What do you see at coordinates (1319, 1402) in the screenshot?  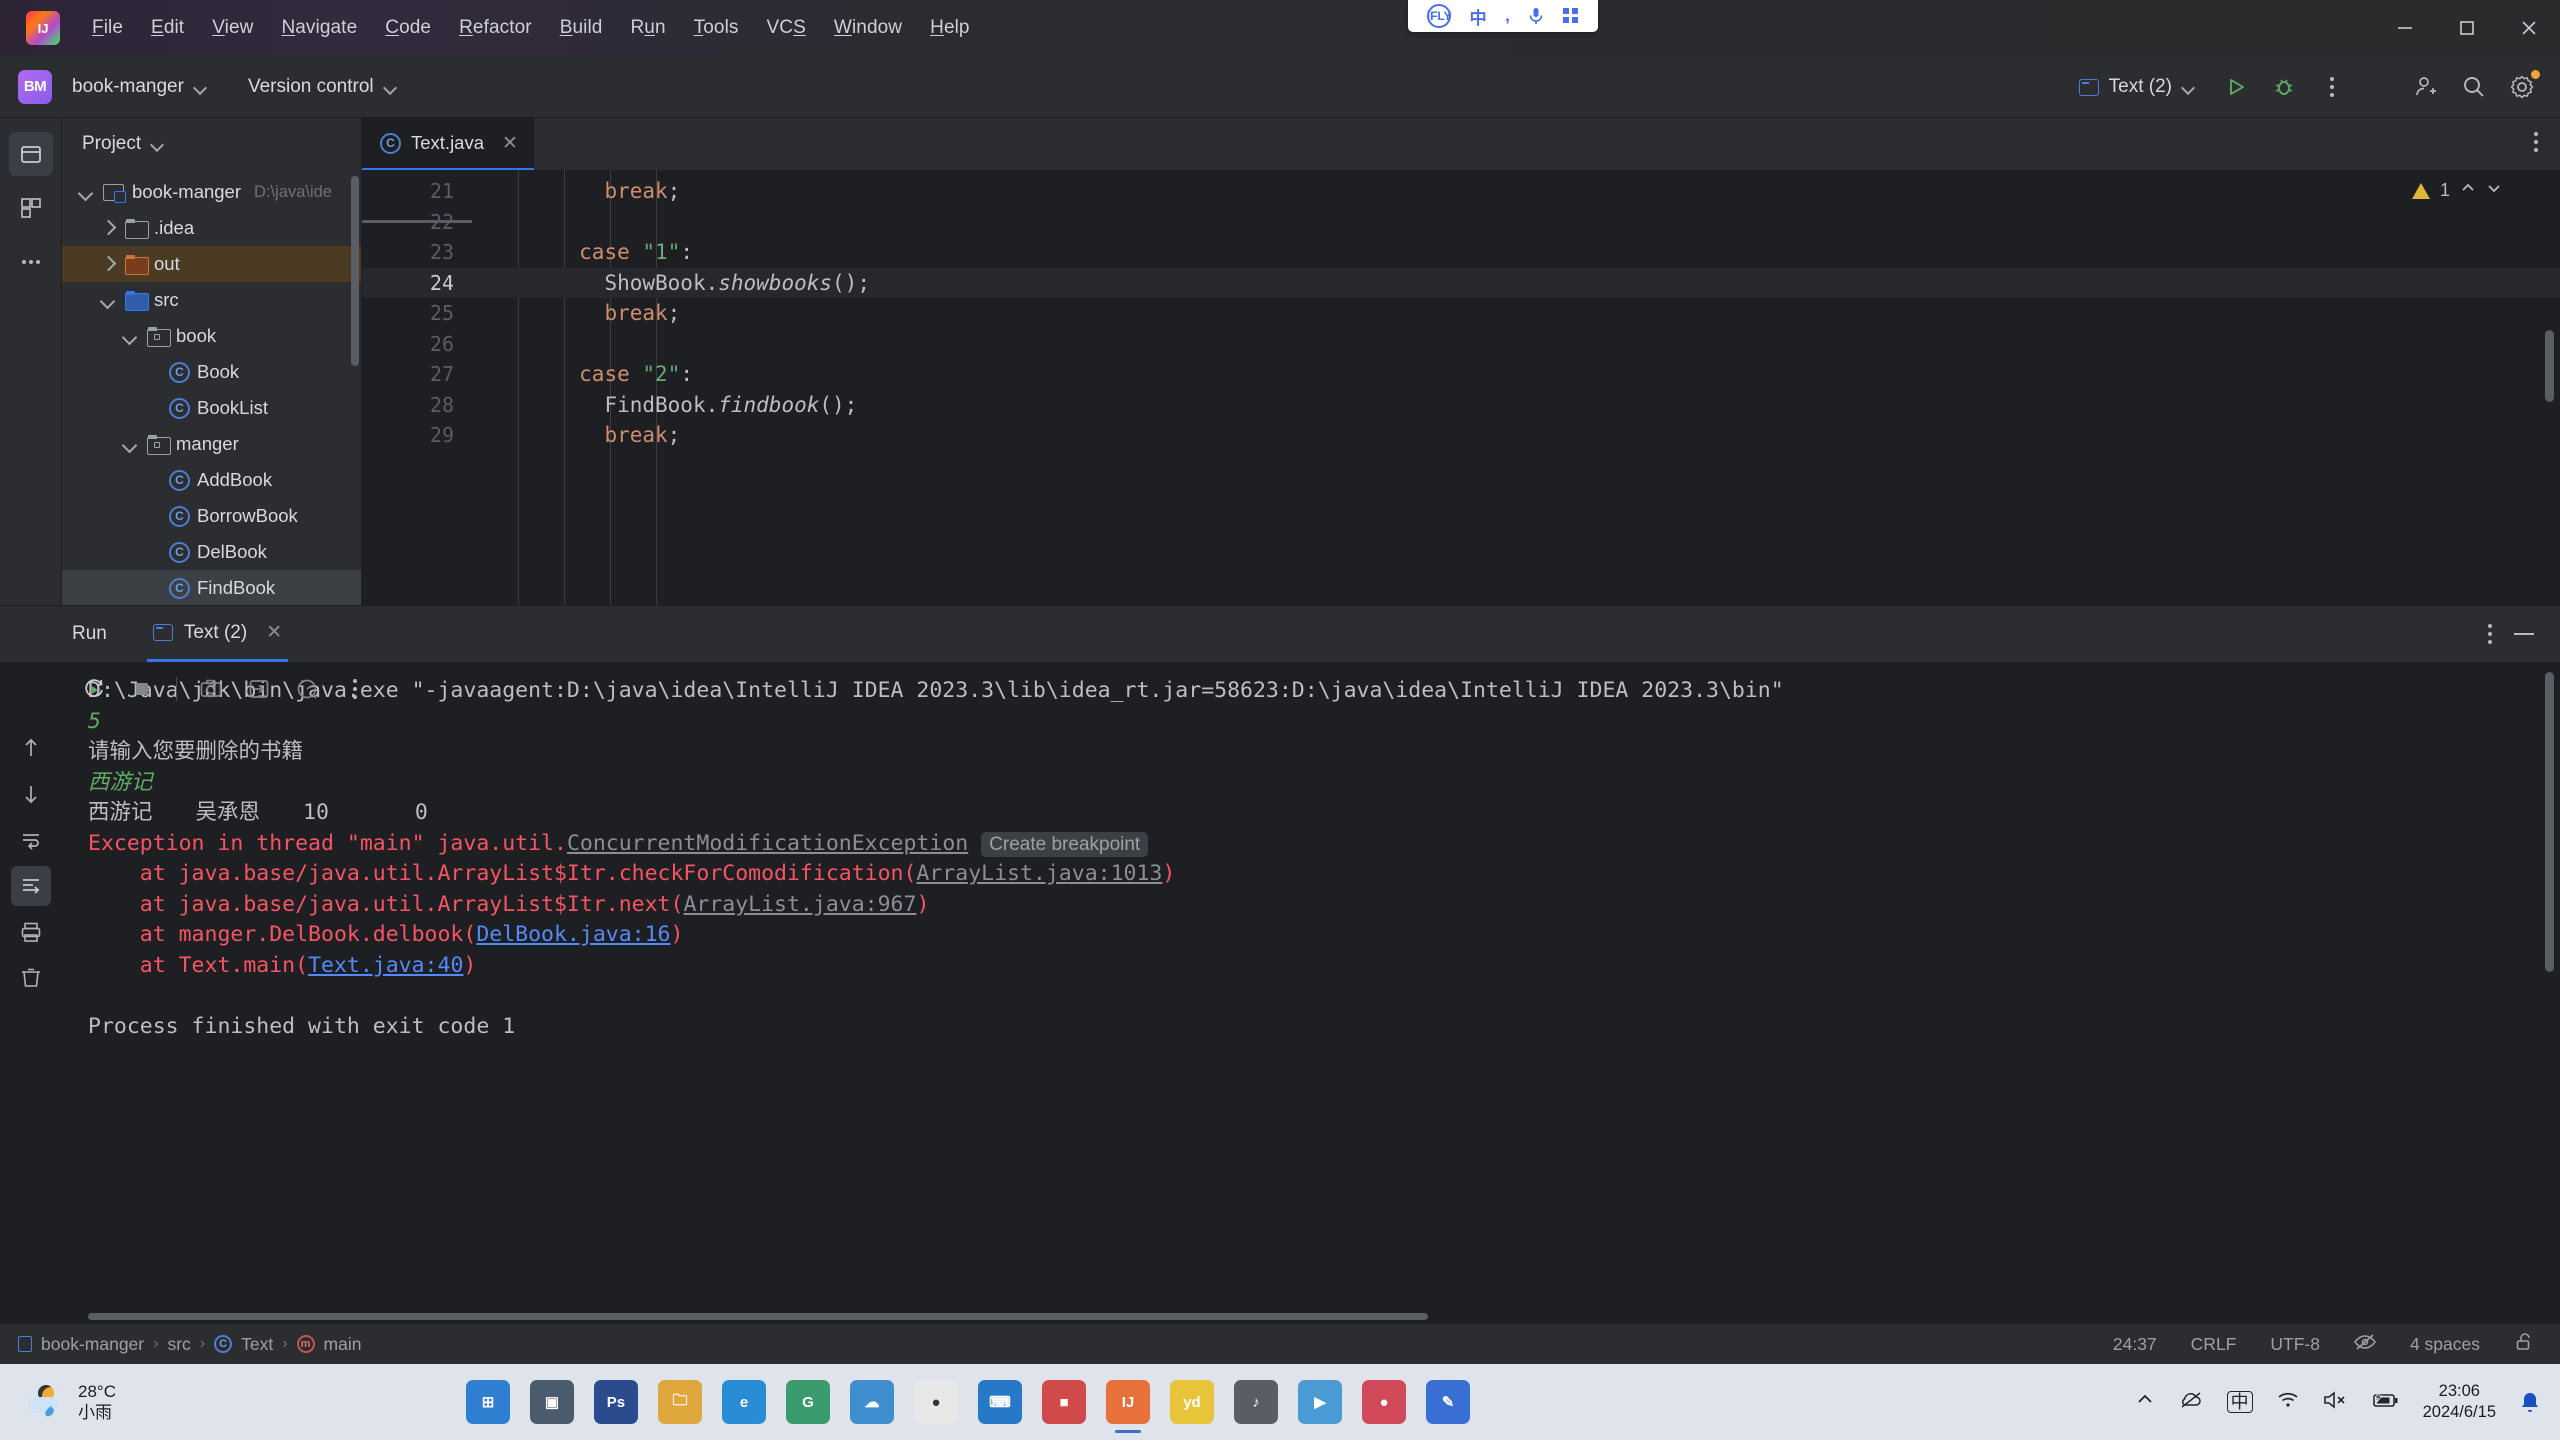 I see `app-video: ▶` at bounding box center [1319, 1402].